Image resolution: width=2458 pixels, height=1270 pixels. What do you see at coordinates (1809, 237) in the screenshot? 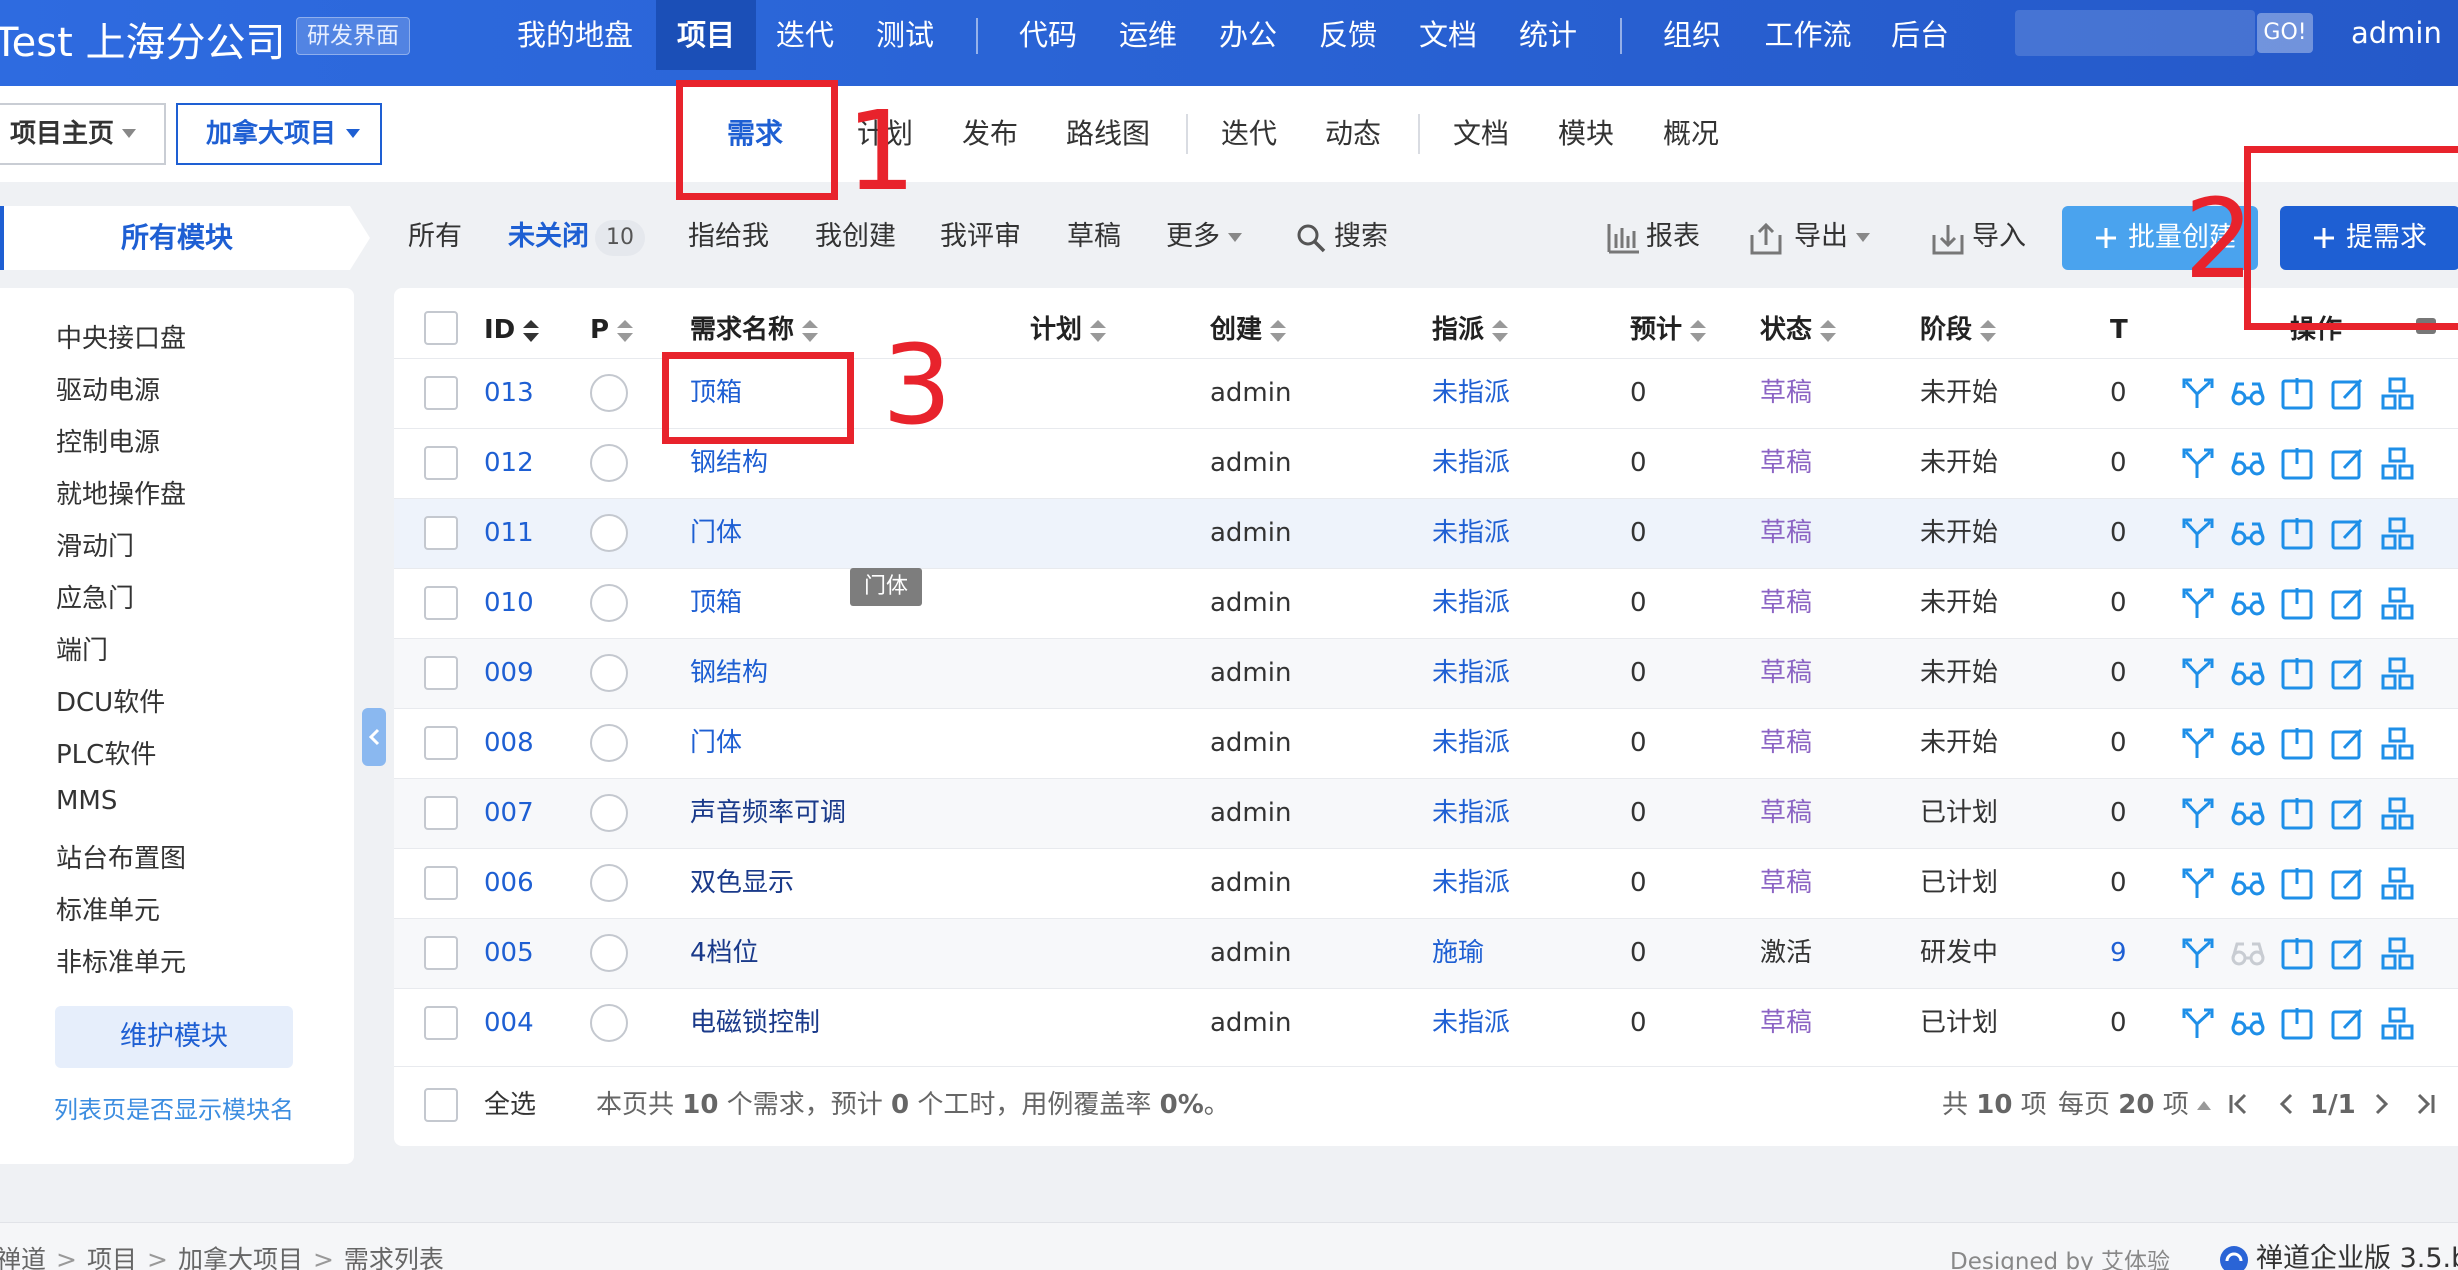
I see `export-dropdown: 导出` at bounding box center [1809, 237].